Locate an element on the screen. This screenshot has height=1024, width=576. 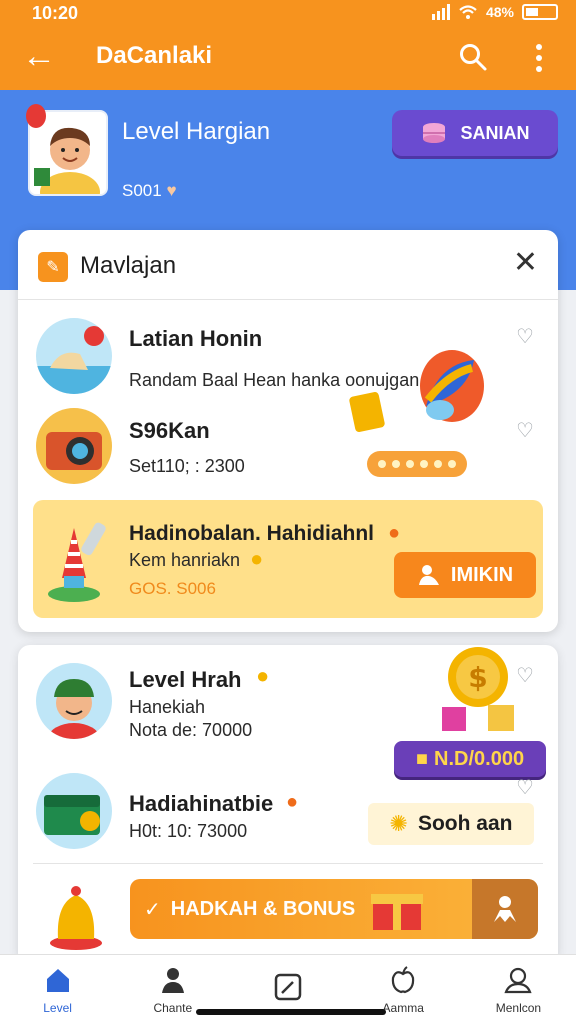
highlight-title: Hadinobalan. Hahidiahnl is located at coordinates (252, 533).